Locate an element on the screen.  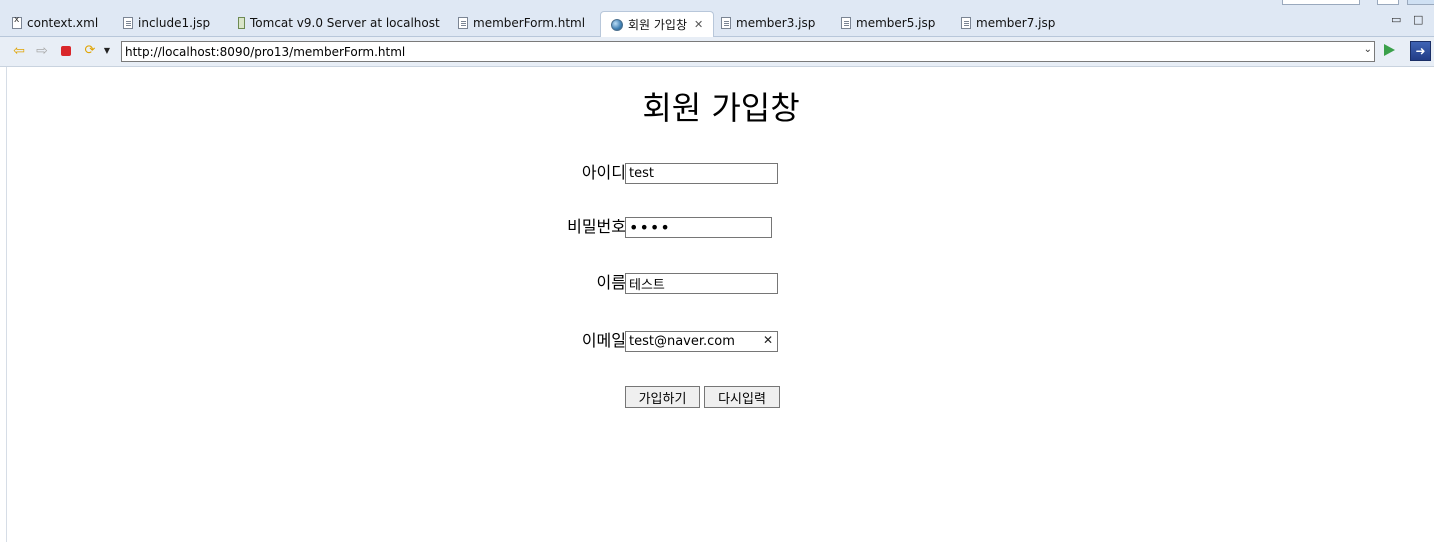
perspective-active-button is located at coordinates (1420, 2).